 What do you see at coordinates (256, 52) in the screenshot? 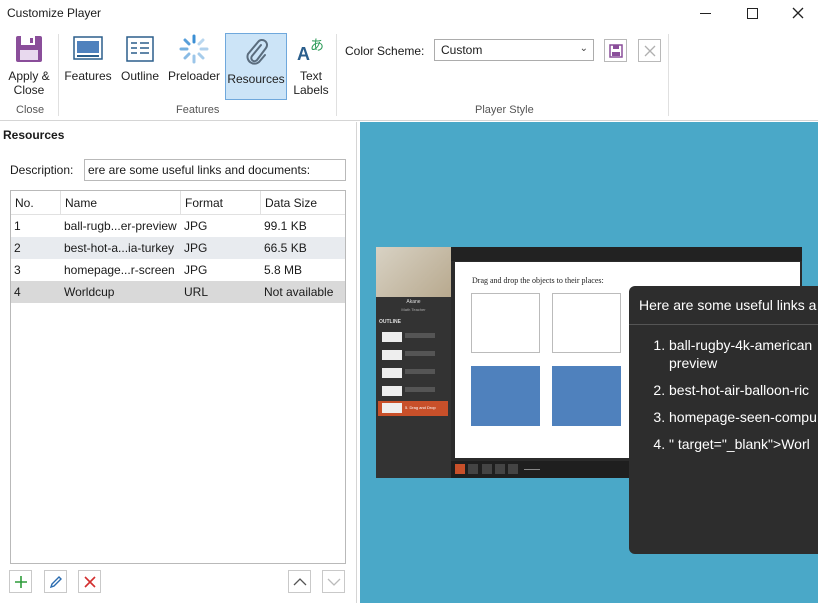
I see `paperclip-icon` at bounding box center [256, 52].